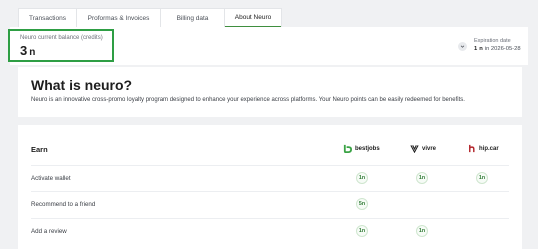 This screenshot has width=538, height=249. I want to click on brand-name: bestjobs, so click(367, 148).